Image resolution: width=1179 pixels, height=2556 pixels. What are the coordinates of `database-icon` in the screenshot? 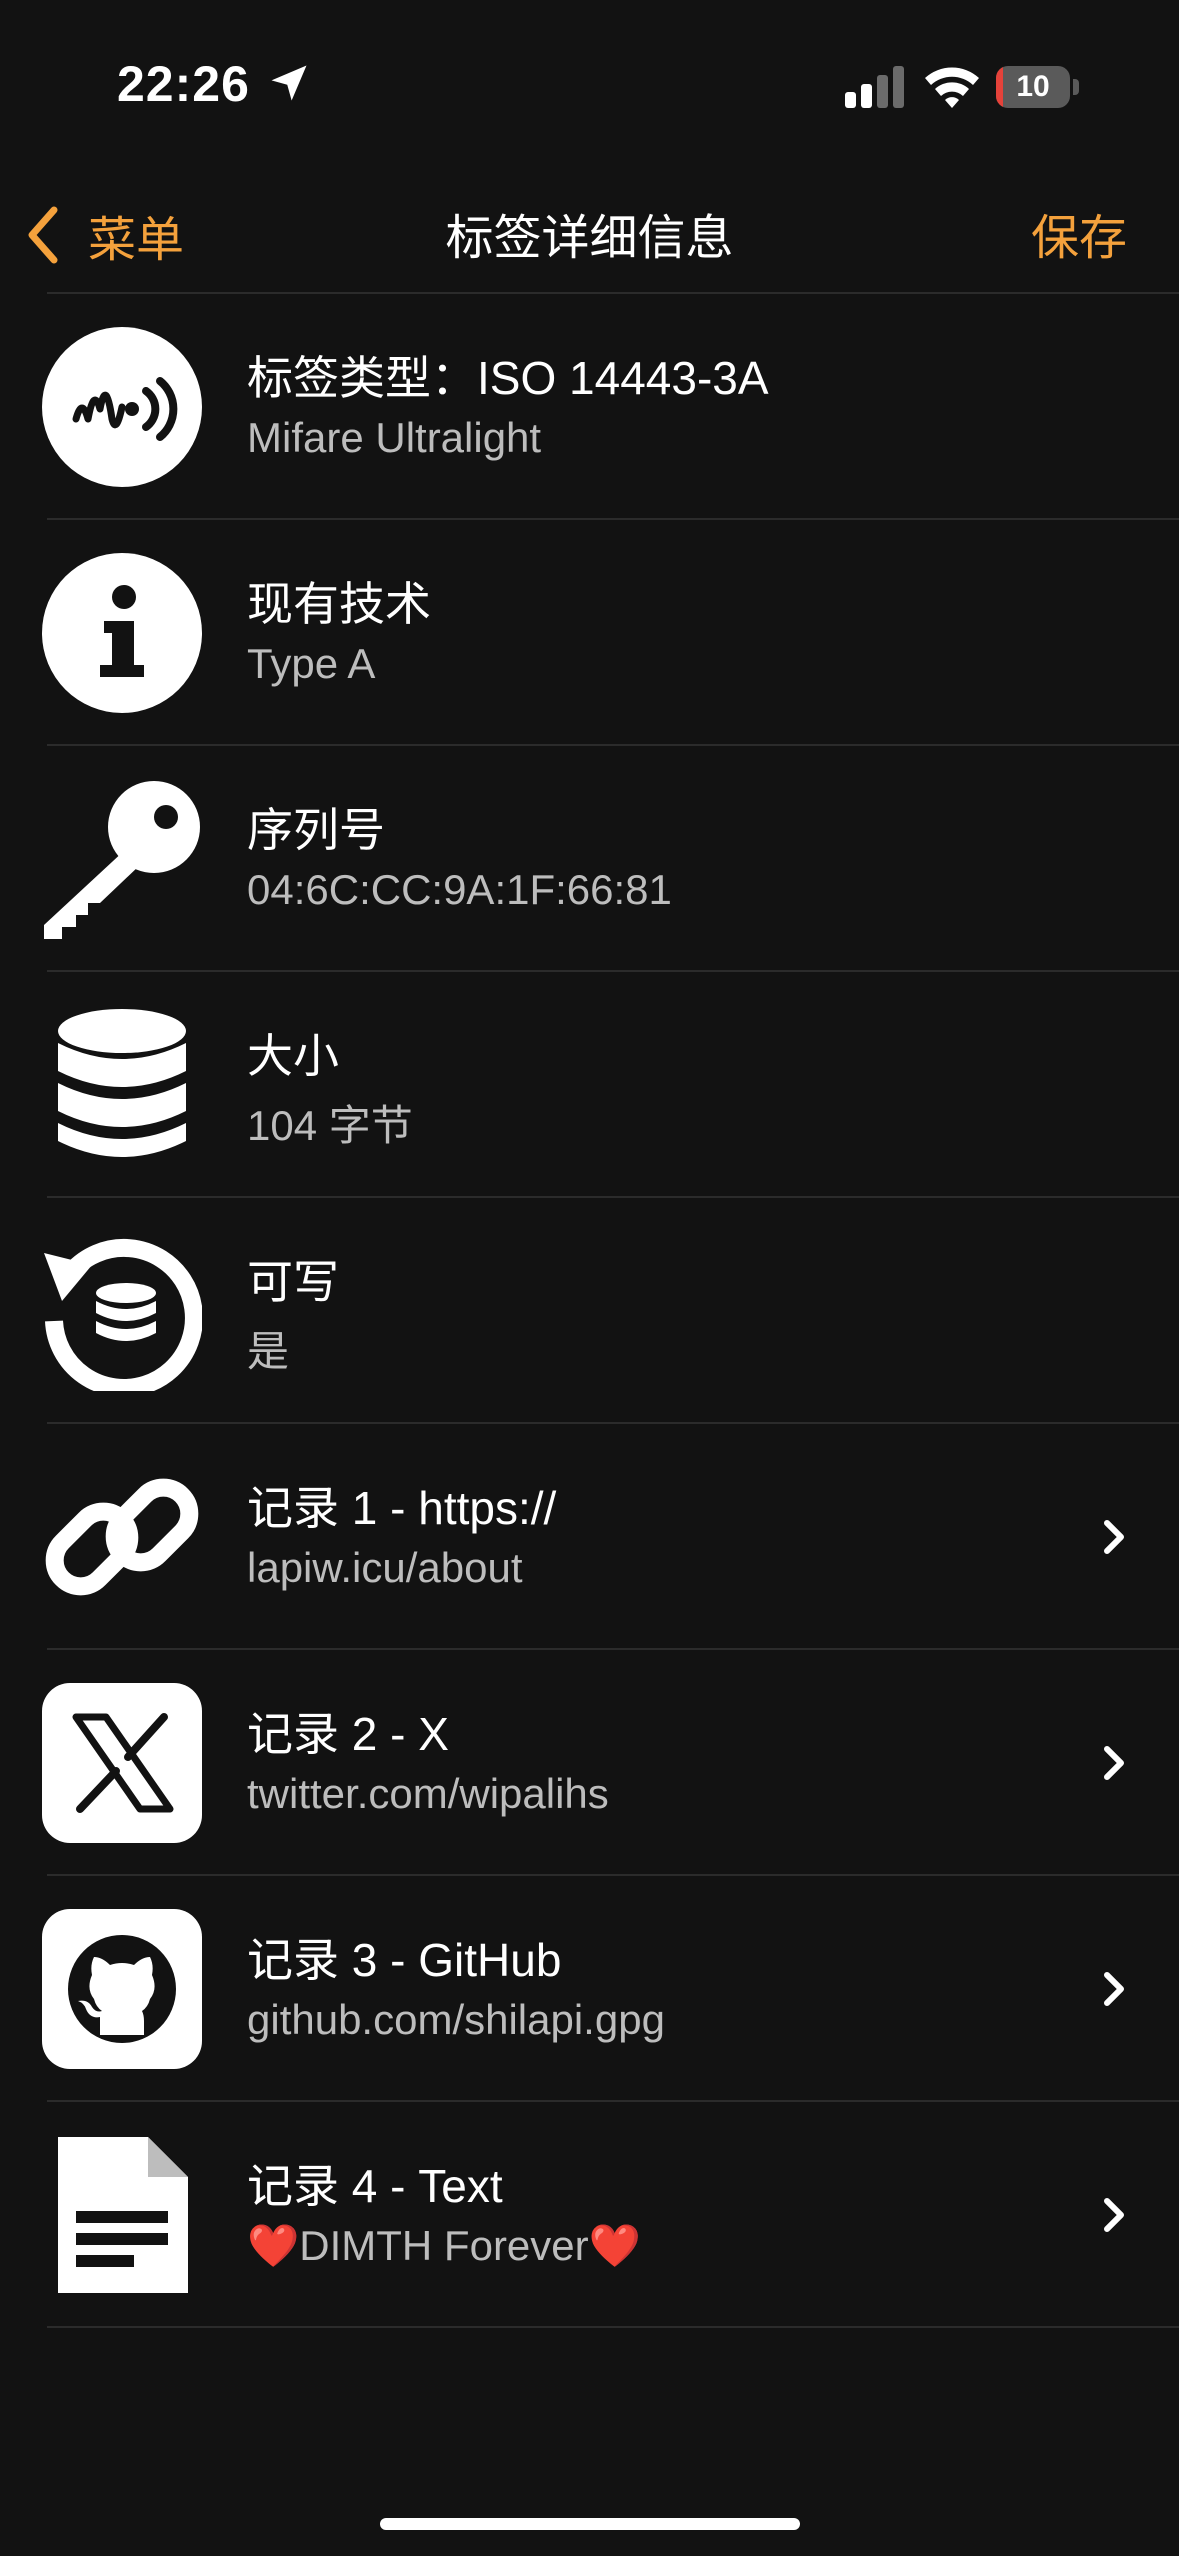 It's located at (122, 1083).